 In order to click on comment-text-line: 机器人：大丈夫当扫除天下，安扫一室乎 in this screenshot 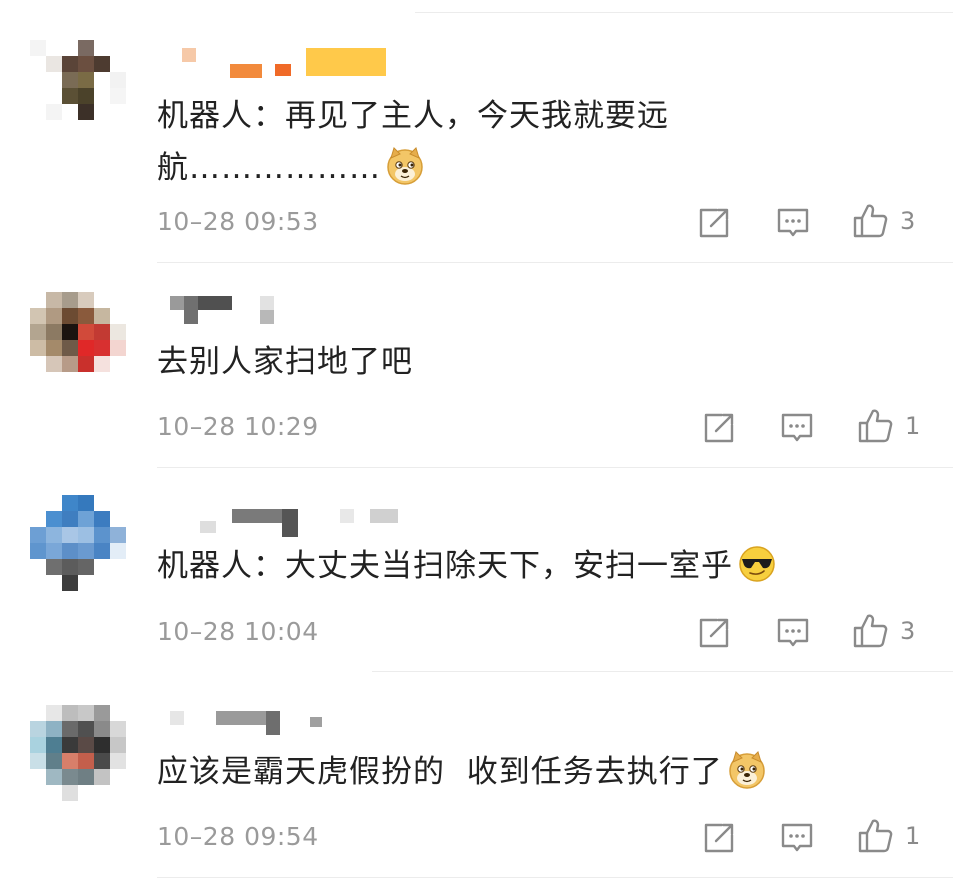, I will do `click(517, 566)`.